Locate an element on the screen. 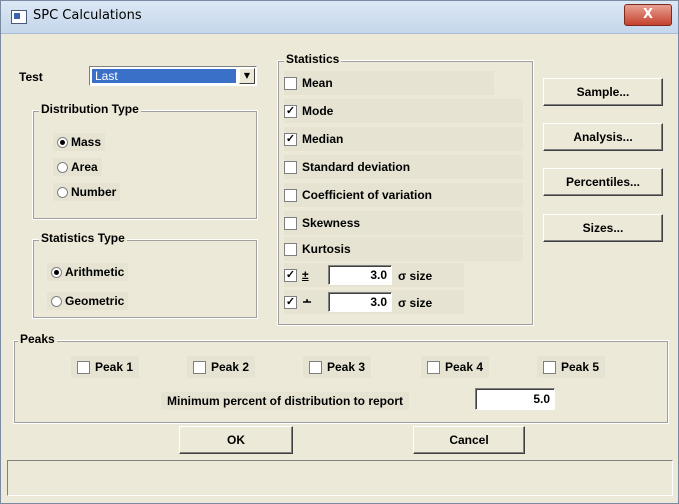 Image resolution: width=679 pixels, height=504 pixels. window-title: SPC Calculations is located at coordinates (87, 15).